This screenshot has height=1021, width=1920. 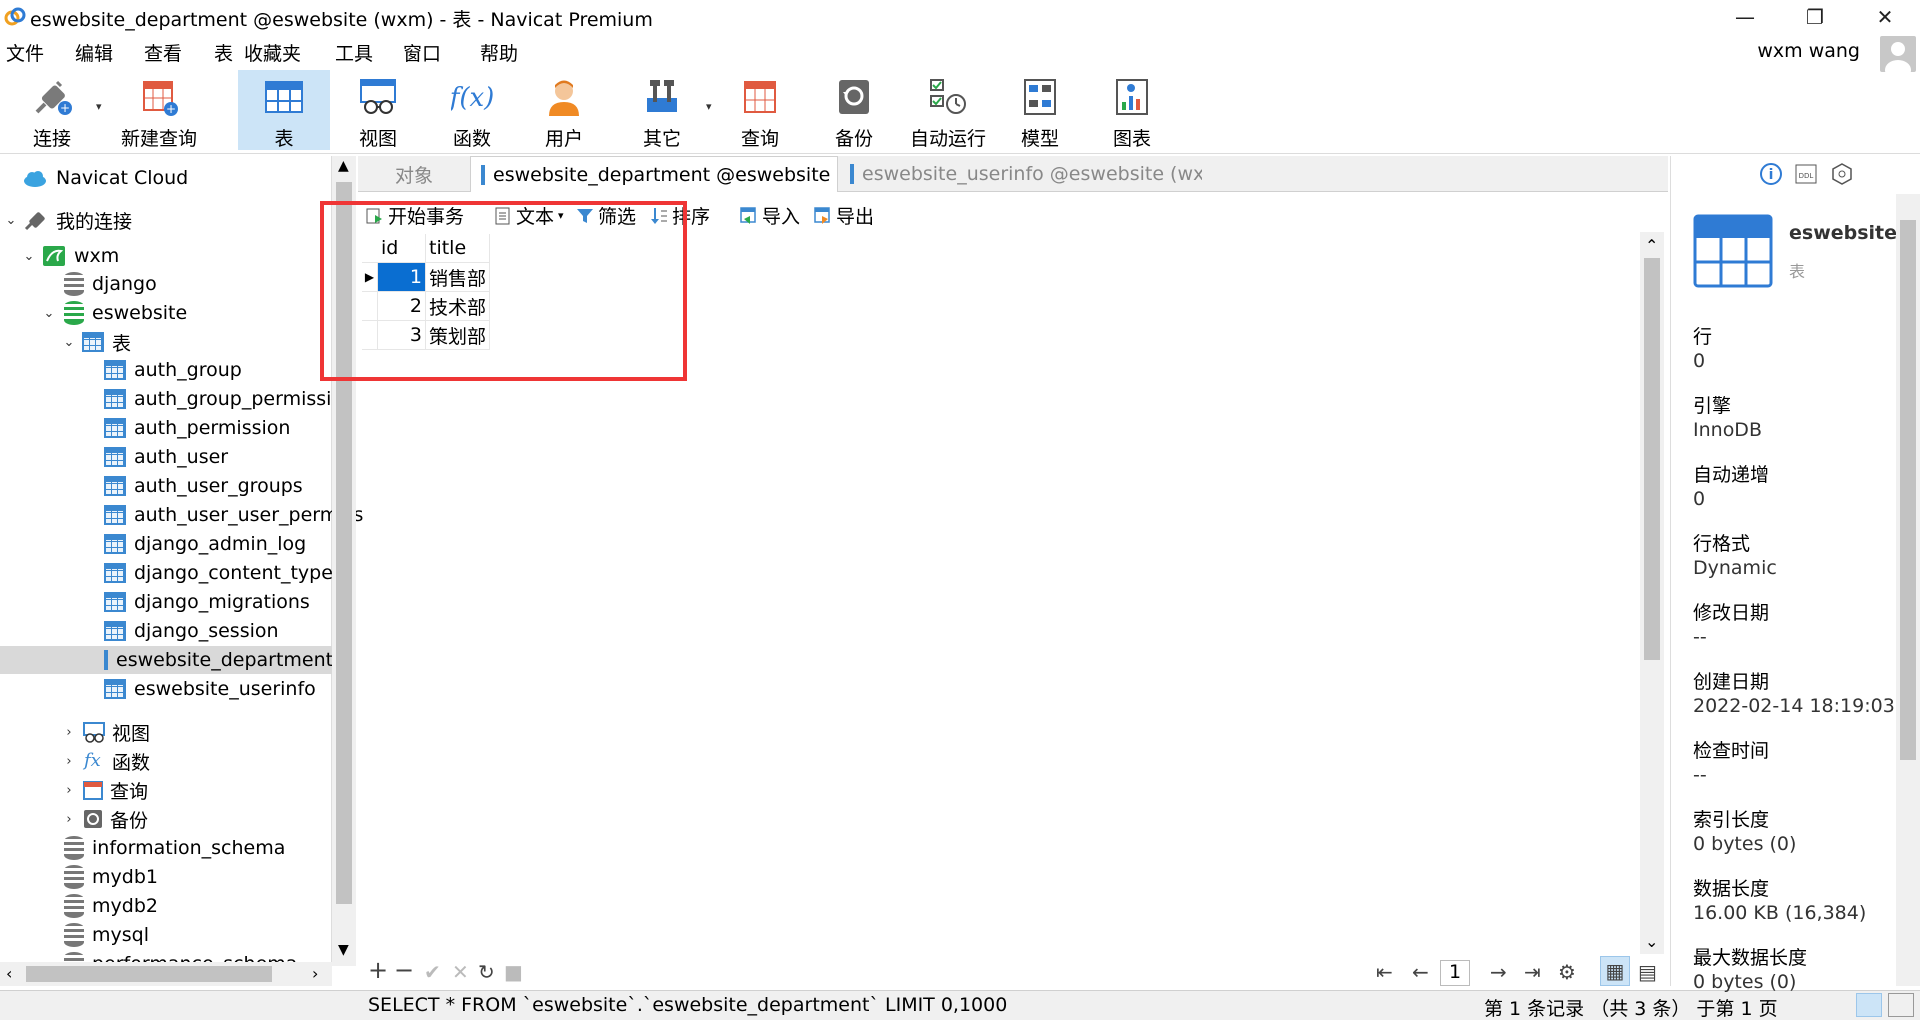 What do you see at coordinates (343, 950) in the screenshot?
I see `scroll-down-icon: ▼` at bounding box center [343, 950].